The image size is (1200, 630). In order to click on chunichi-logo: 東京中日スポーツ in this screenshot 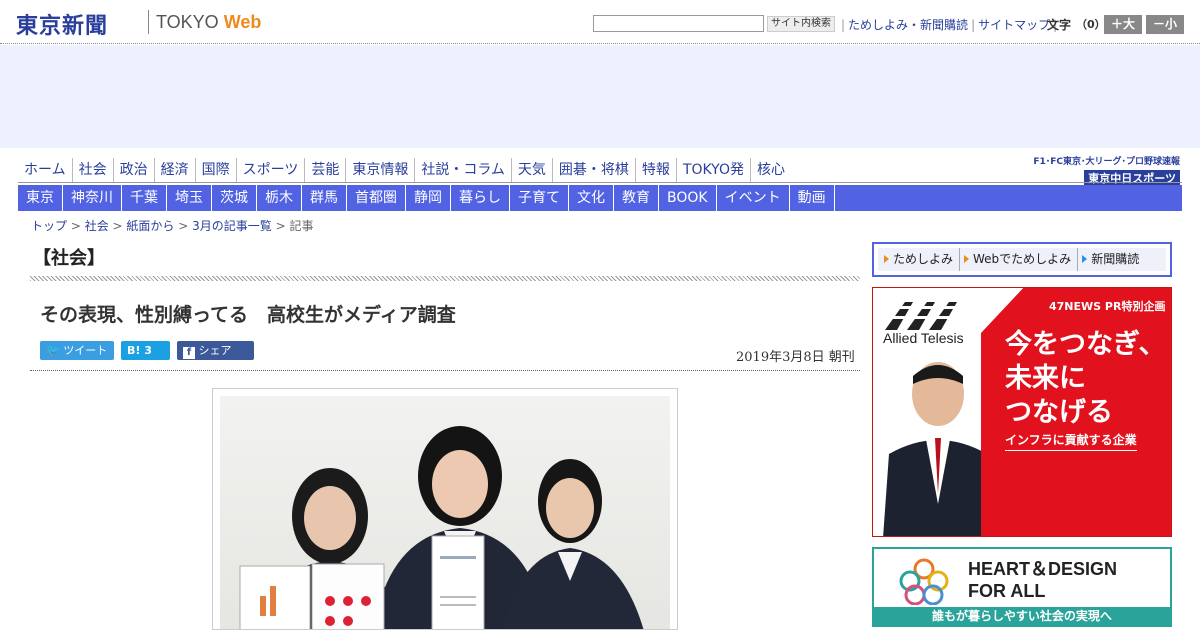, I will do `click(1132, 178)`.